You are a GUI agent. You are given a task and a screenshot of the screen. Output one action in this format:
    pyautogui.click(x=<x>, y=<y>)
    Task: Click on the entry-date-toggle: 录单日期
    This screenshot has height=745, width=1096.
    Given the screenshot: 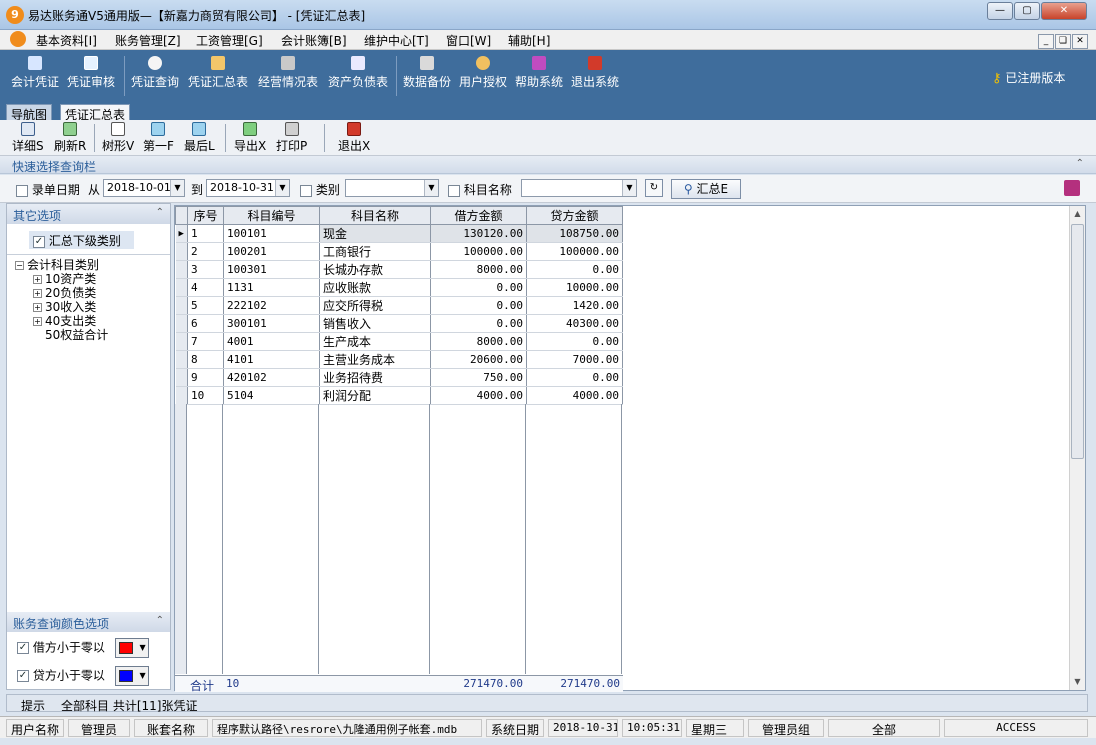 What is the action you would take?
    pyautogui.click(x=48, y=189)
    